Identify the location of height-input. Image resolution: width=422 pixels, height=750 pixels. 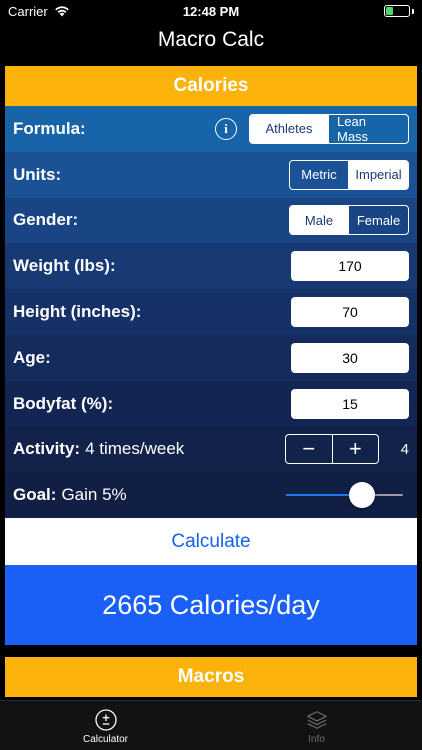
(350, 312).